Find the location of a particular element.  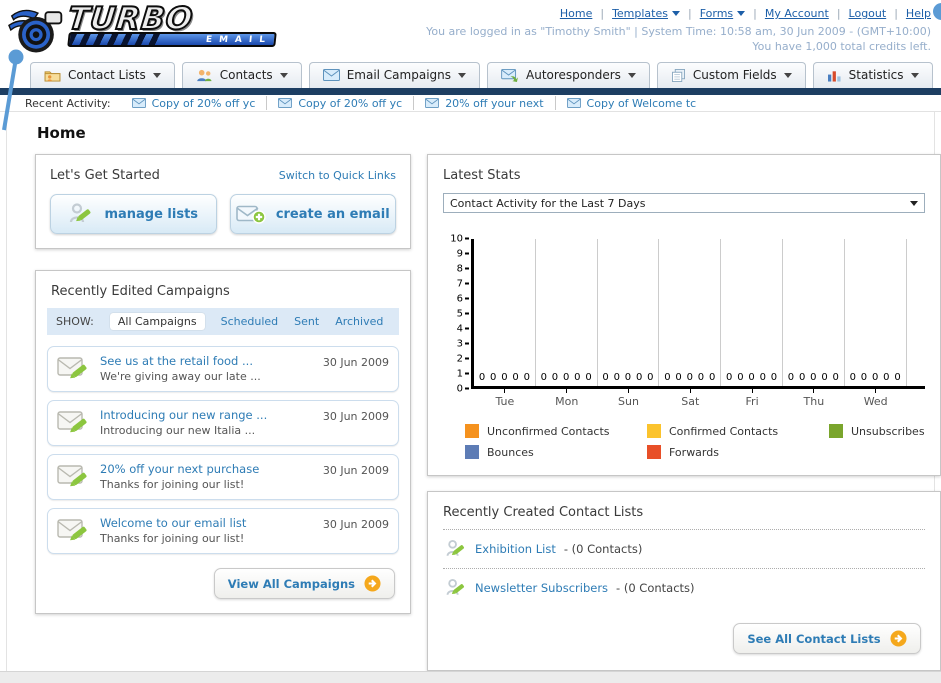

logo-text-block: TURBO EMAIL is located at coordinates (171, 23).